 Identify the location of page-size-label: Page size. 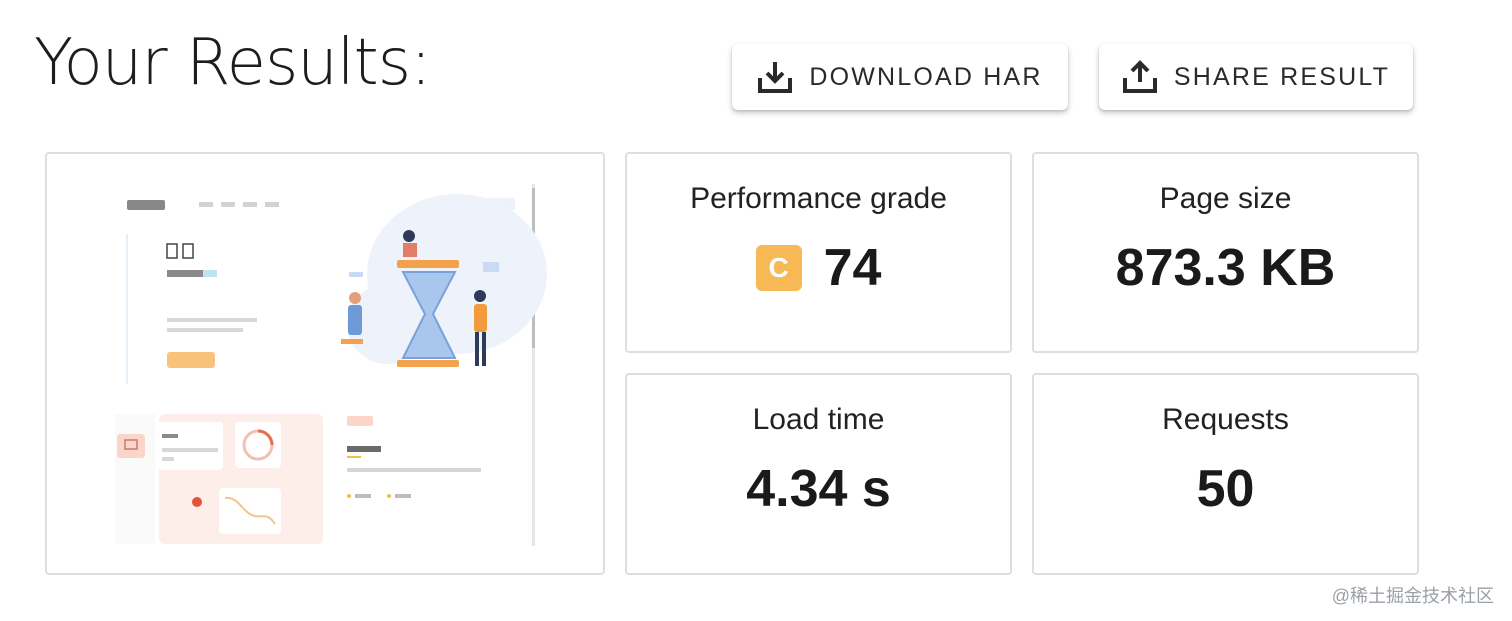
(1225, 198).